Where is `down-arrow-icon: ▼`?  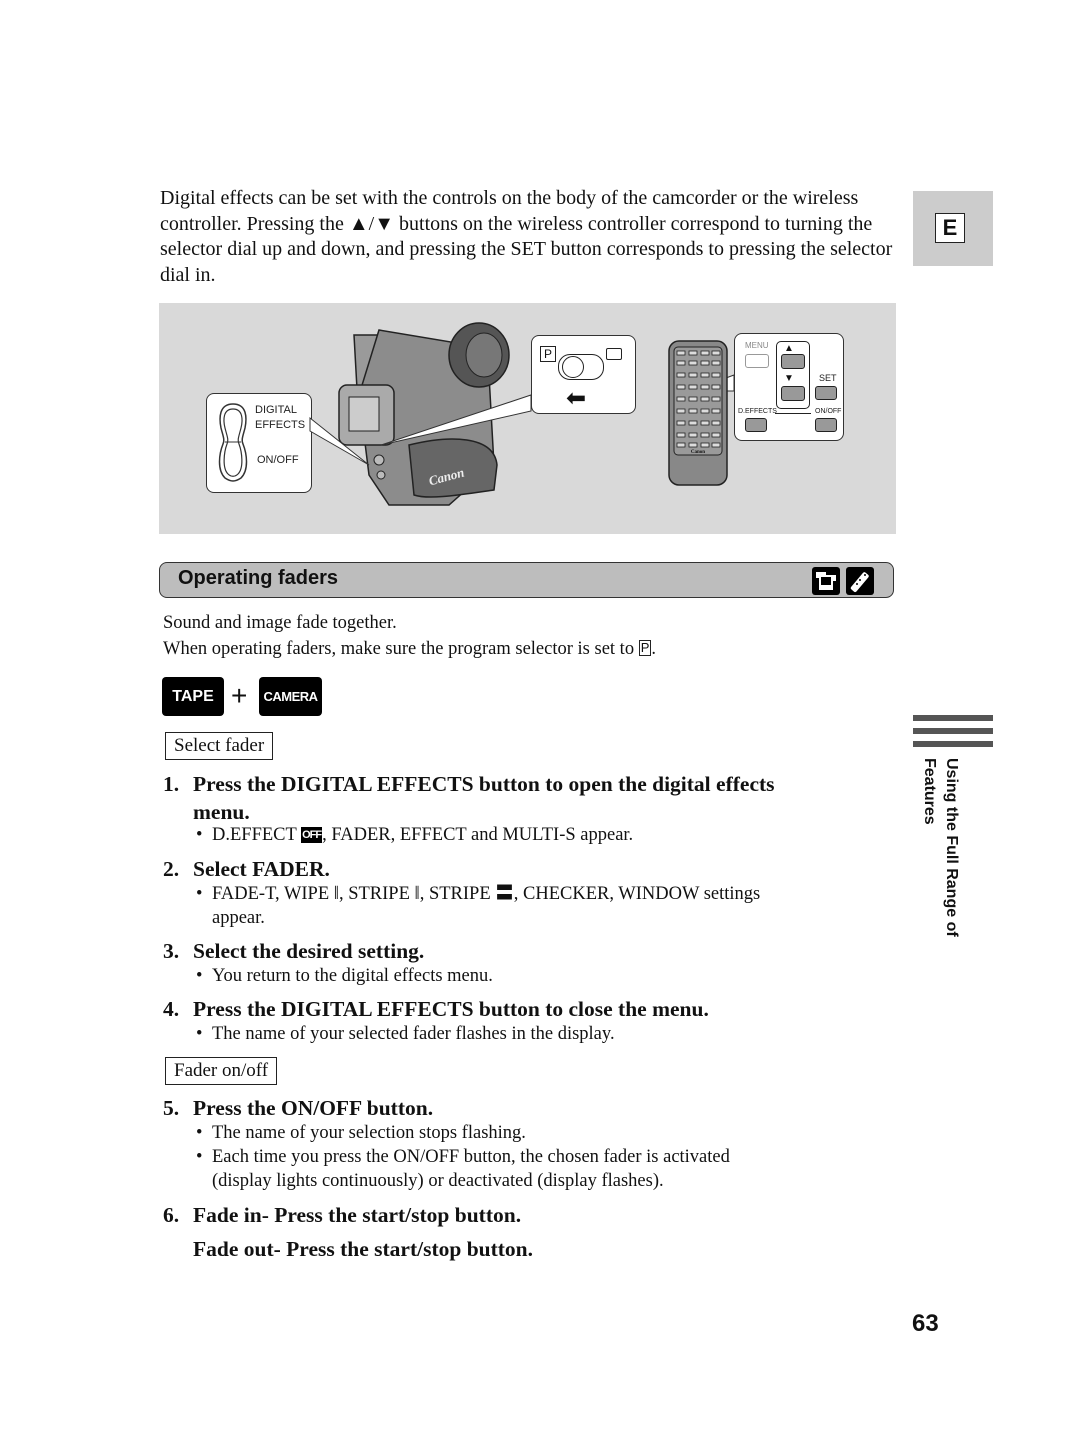 down-arrow-icon: ▼ is located at coordinates (789, 378).